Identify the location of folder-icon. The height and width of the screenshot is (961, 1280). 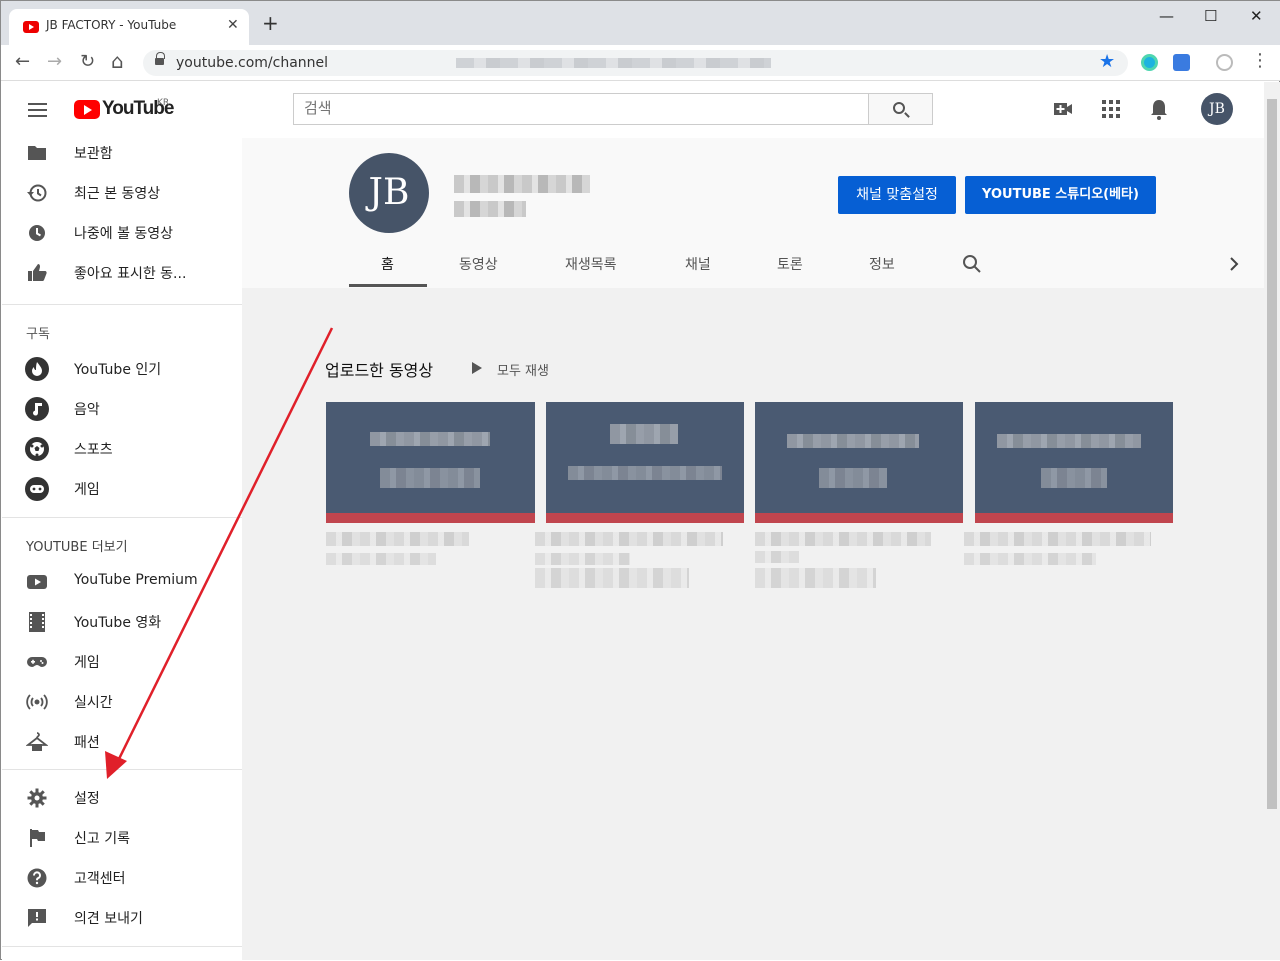
(37, 153).